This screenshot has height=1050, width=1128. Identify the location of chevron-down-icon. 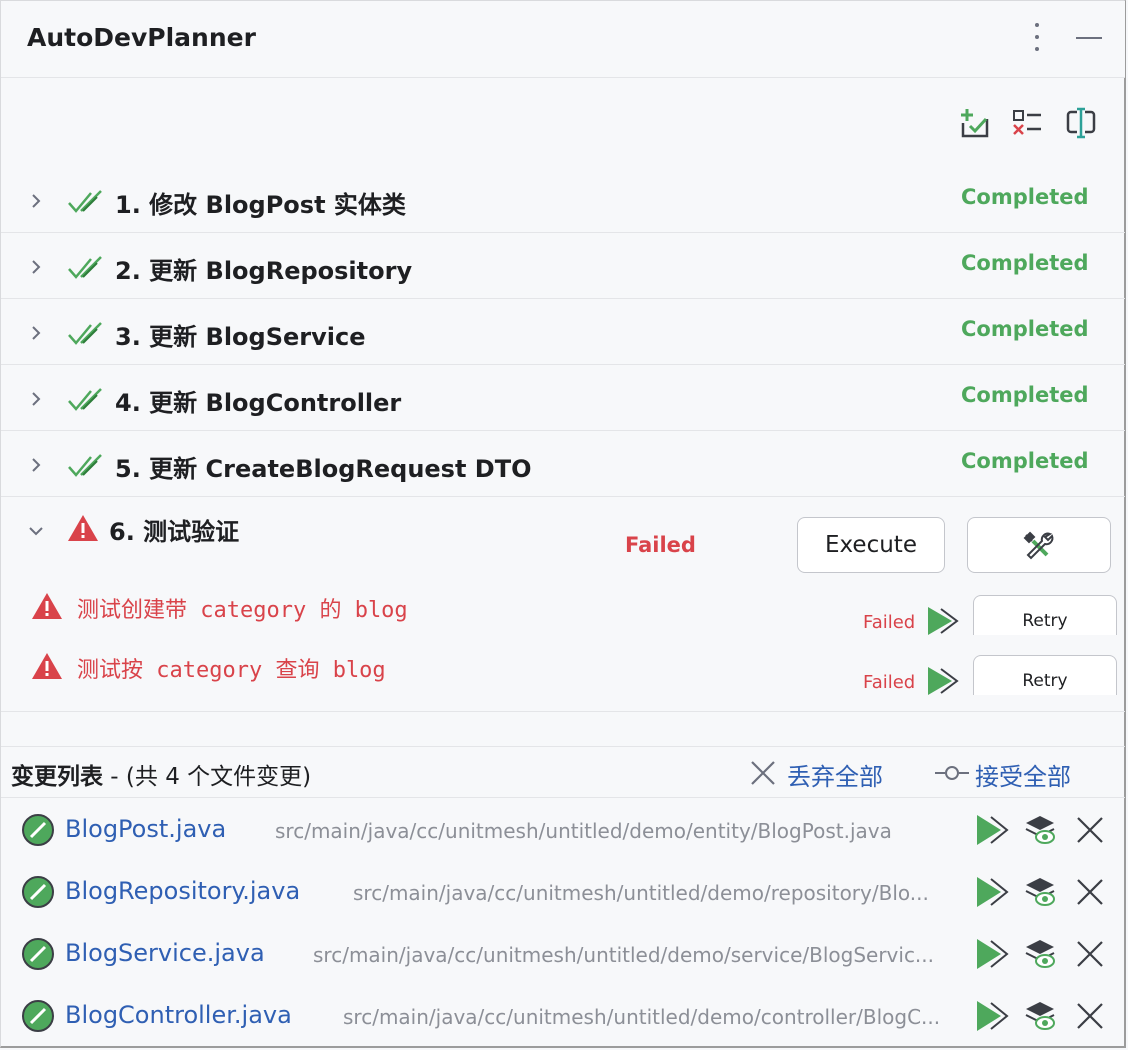
(36, 531).